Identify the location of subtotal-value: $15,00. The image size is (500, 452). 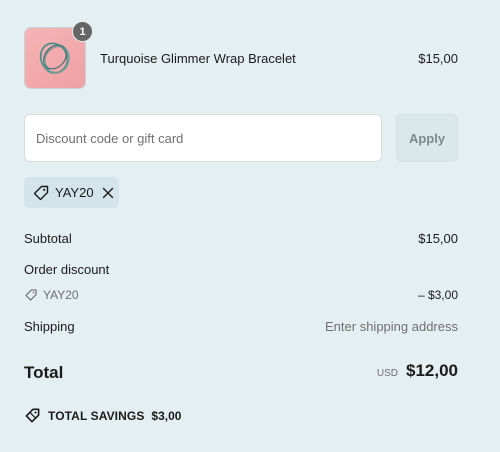
(438, 238).